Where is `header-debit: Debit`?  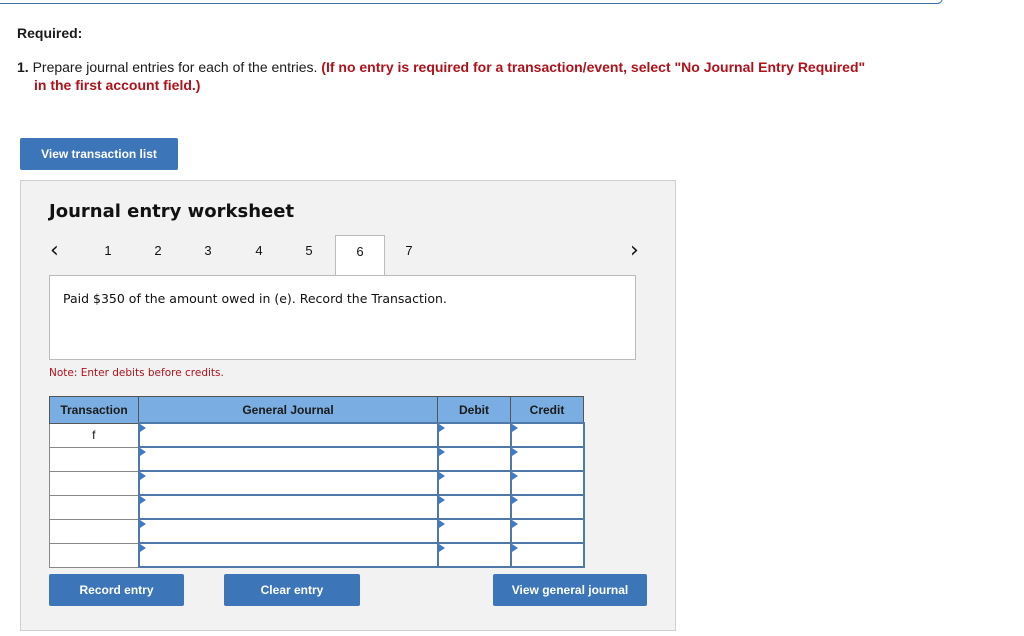 header-debit: Debit is located at coordinates (474, 410).